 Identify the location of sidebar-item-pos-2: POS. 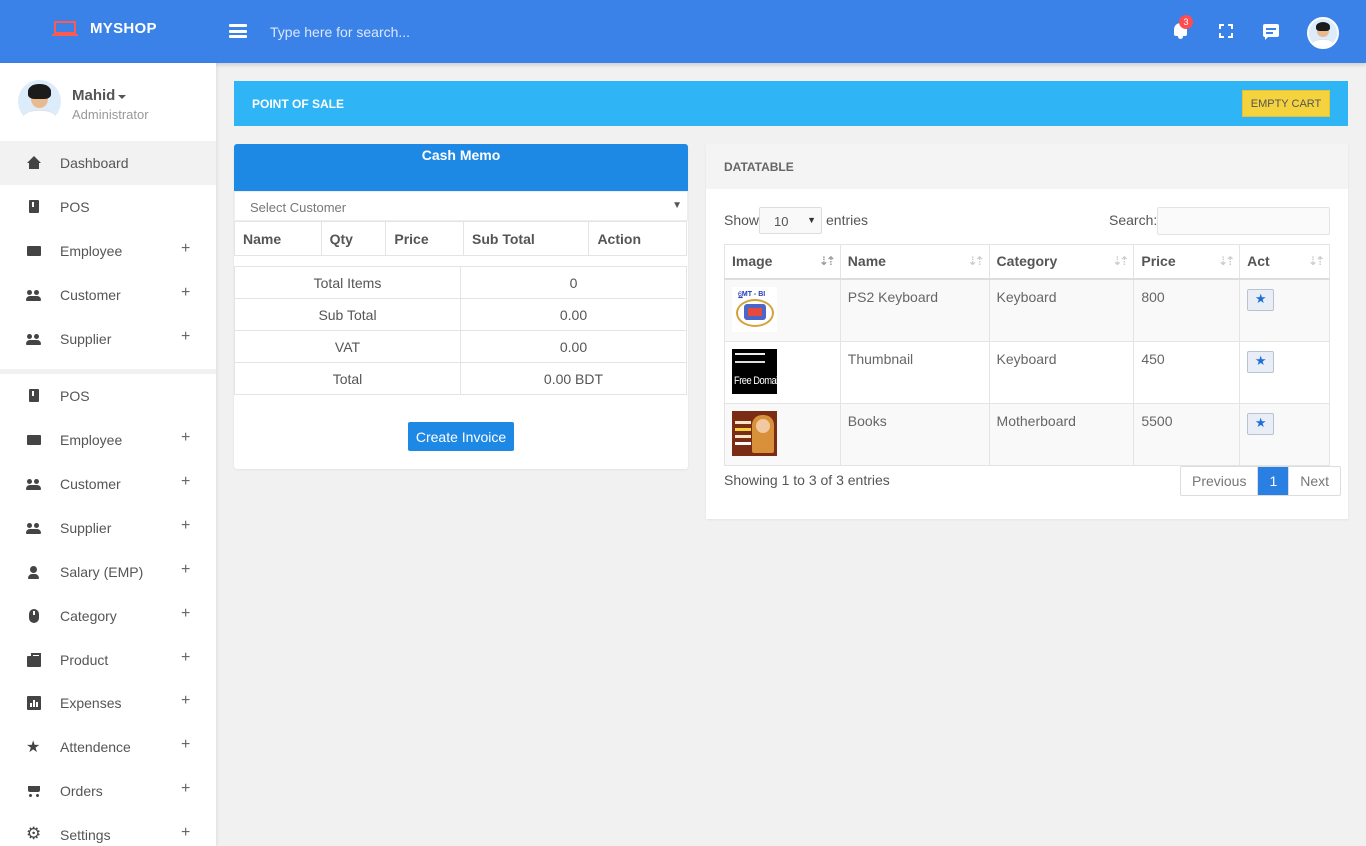
(108, 396).